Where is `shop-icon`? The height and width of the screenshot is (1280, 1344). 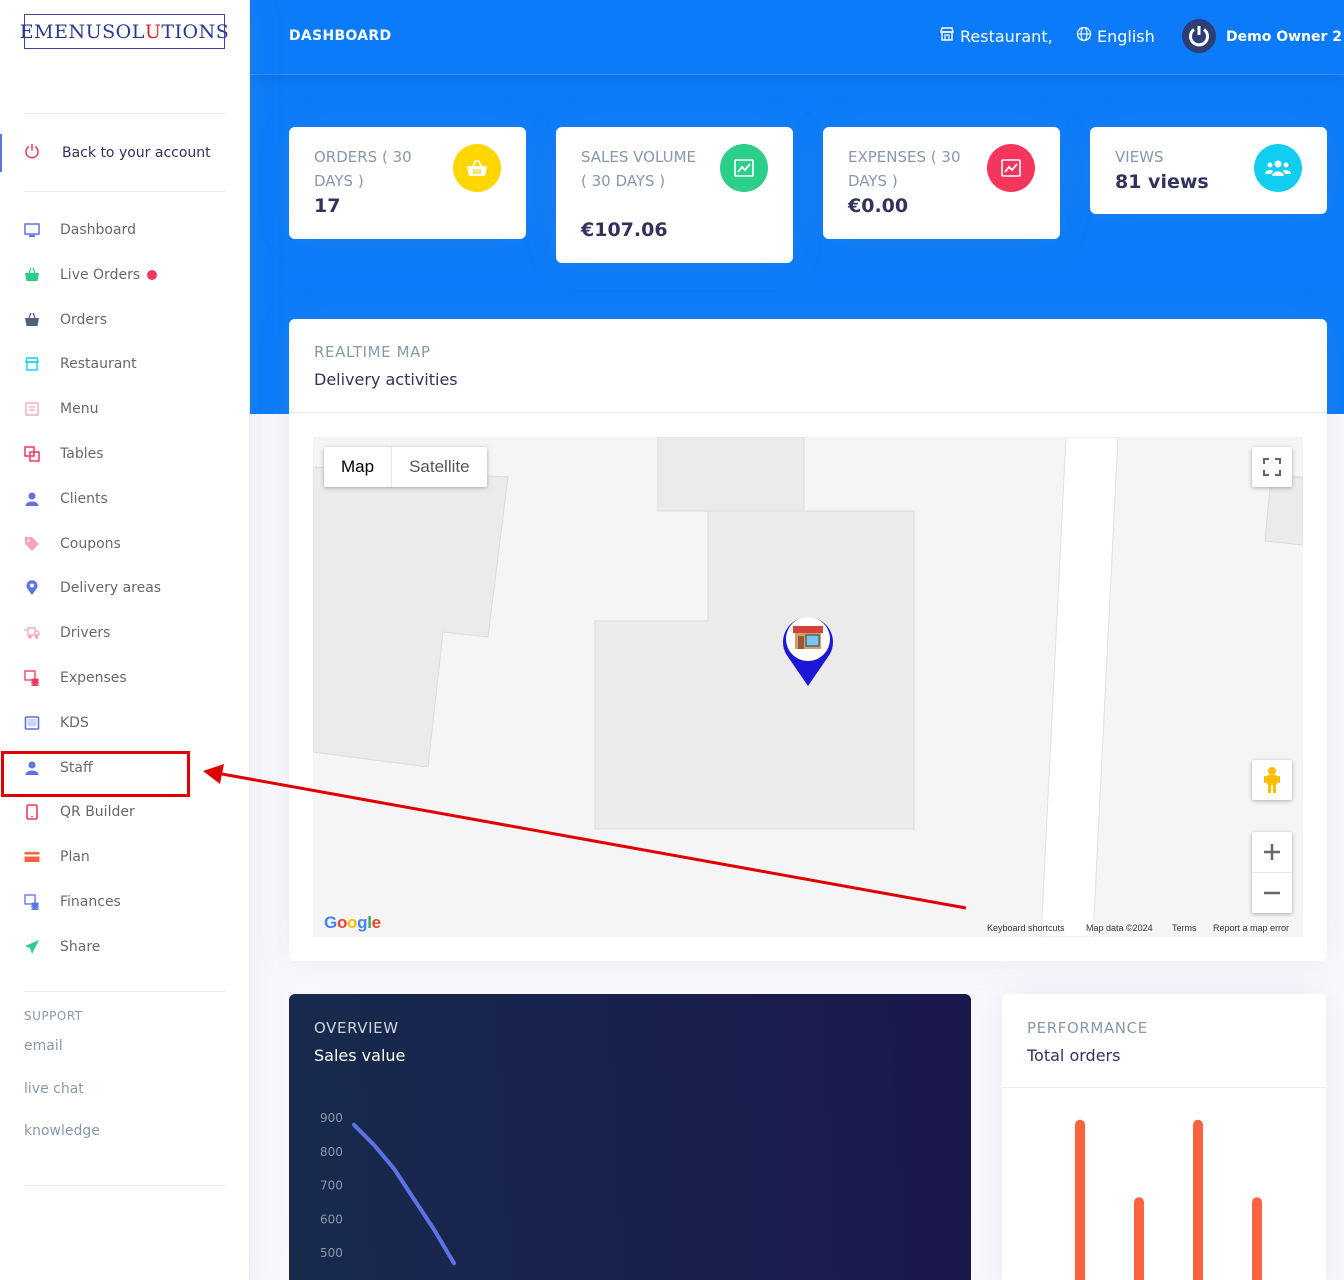
shop-icon is located at coordinates (32, 364).